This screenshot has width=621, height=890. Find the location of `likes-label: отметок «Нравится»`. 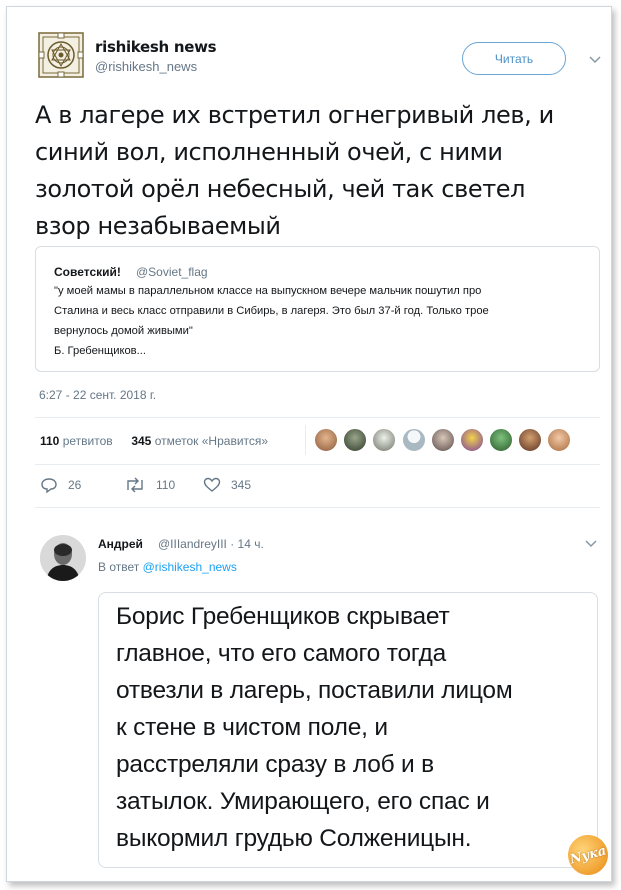

likes-label: отметок «Нравится» is located at coordinates (211, 441).